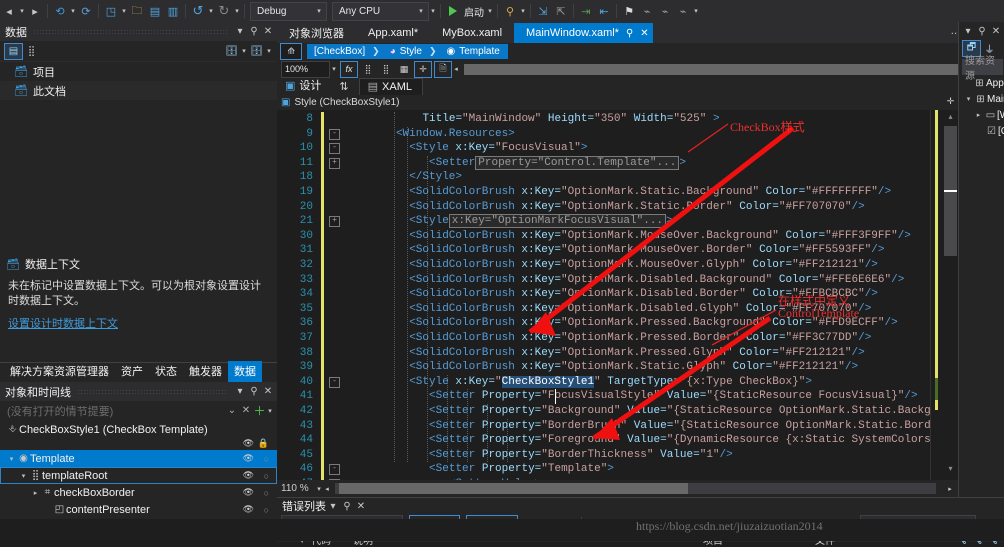 This screenshot has height=547, width=1004. What do you see at coordinates (629, 11) in the screenshot?
I see `bookmark-icon: ⚑` at bounding box center [629, 11].